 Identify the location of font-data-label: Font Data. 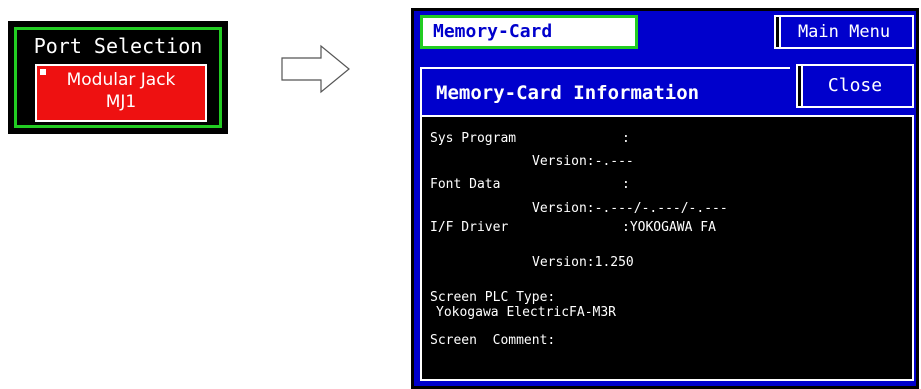
(465, 184).